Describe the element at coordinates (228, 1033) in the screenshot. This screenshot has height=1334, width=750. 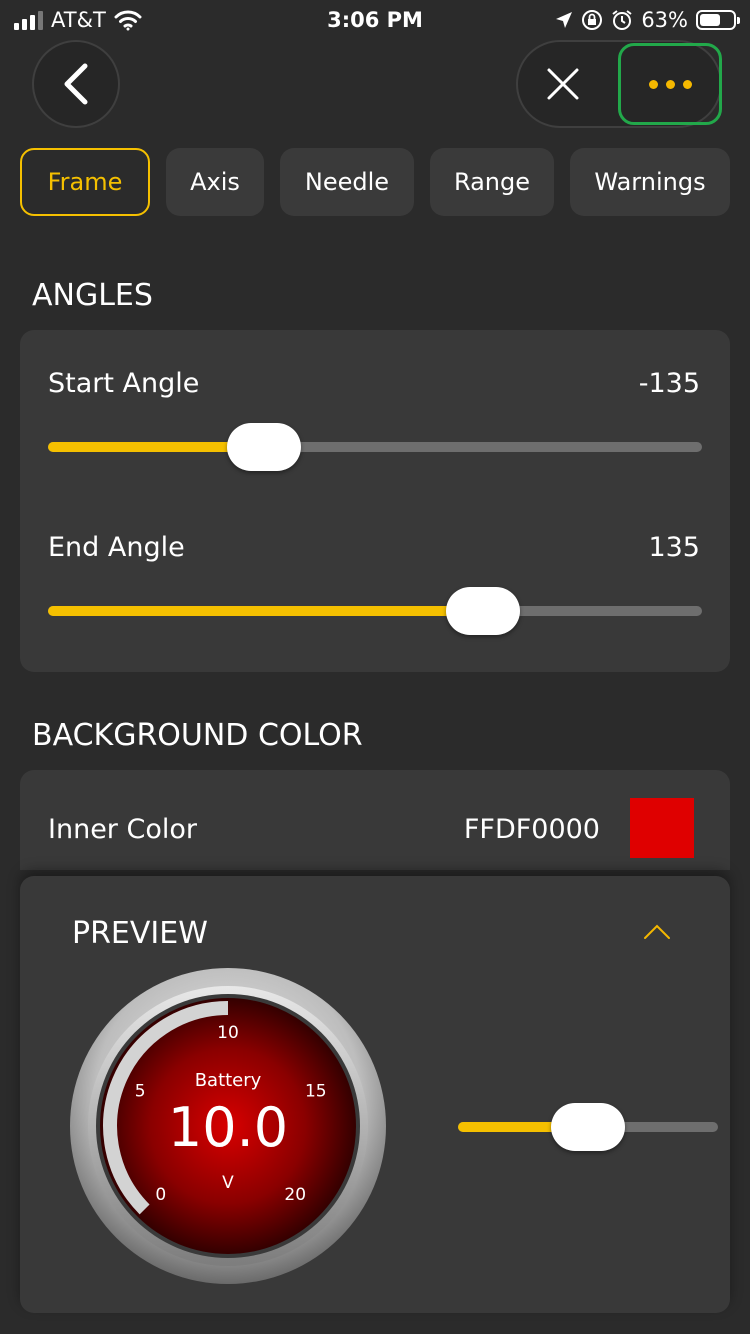
I see `gauge-tick-label: 10` at that location.